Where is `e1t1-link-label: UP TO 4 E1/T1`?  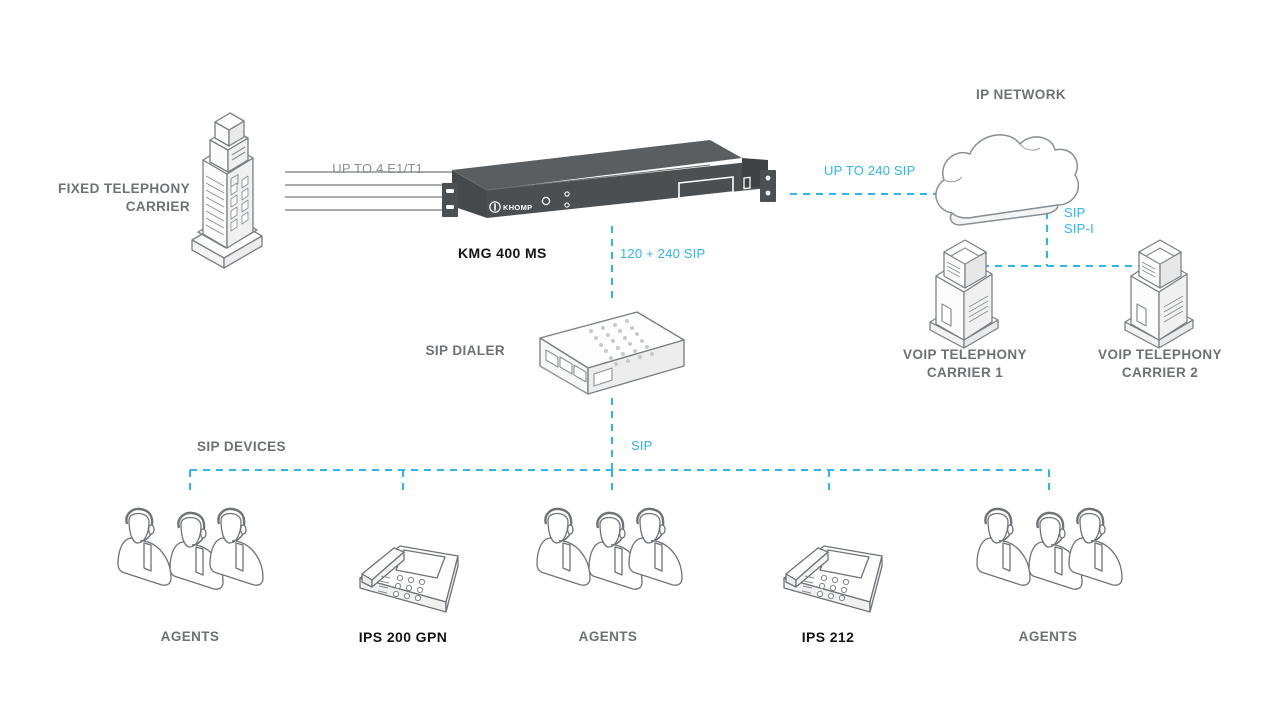
e1t1-link-label: UP TO 4 E1/T1 is located at coordinates (377, 168).